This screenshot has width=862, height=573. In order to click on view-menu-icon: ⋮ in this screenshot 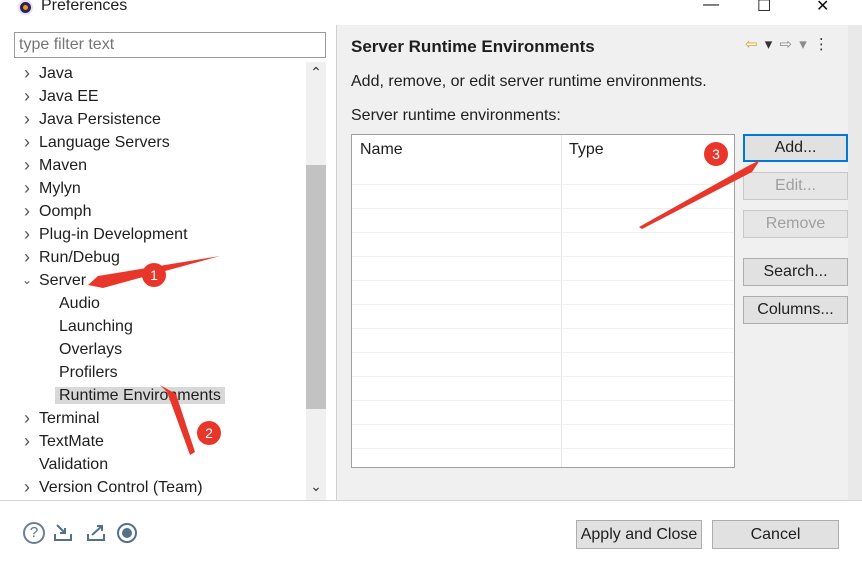, I will do `click(821, 44)`.